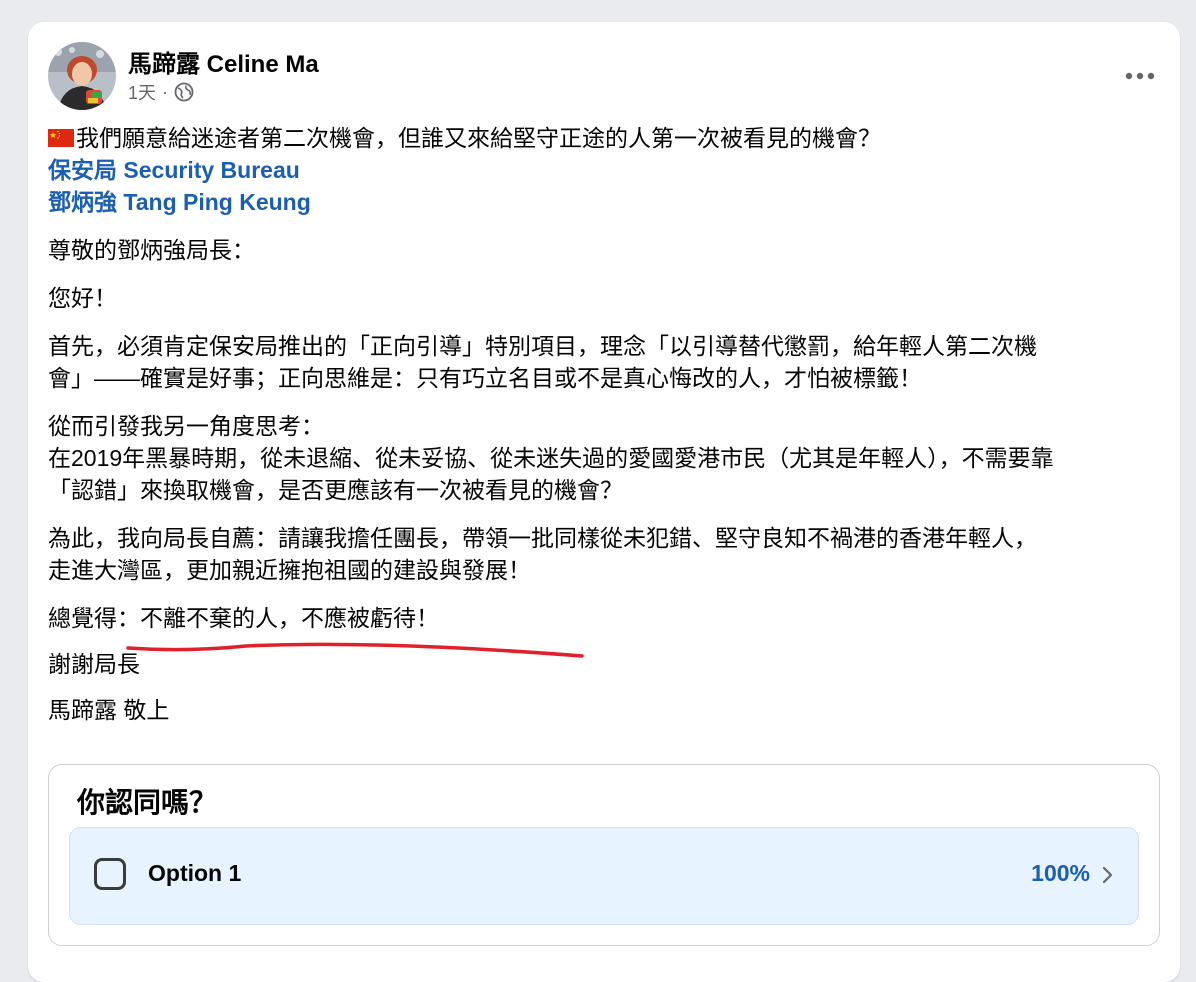 This screenshot has width=1196, height=982. I want to click on author-name: 馬蹄露 Celine Ma, so click(223, 61).